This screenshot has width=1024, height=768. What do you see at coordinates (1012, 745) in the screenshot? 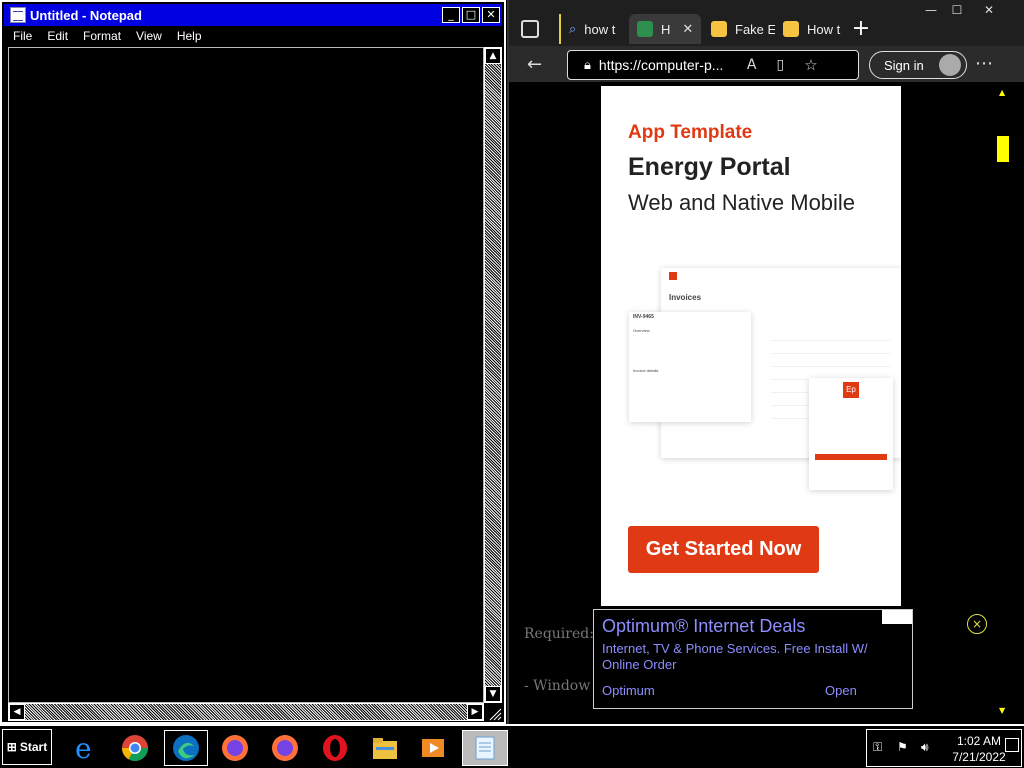
I see `show-desktop-icon` at bounding box center [1012, 745].